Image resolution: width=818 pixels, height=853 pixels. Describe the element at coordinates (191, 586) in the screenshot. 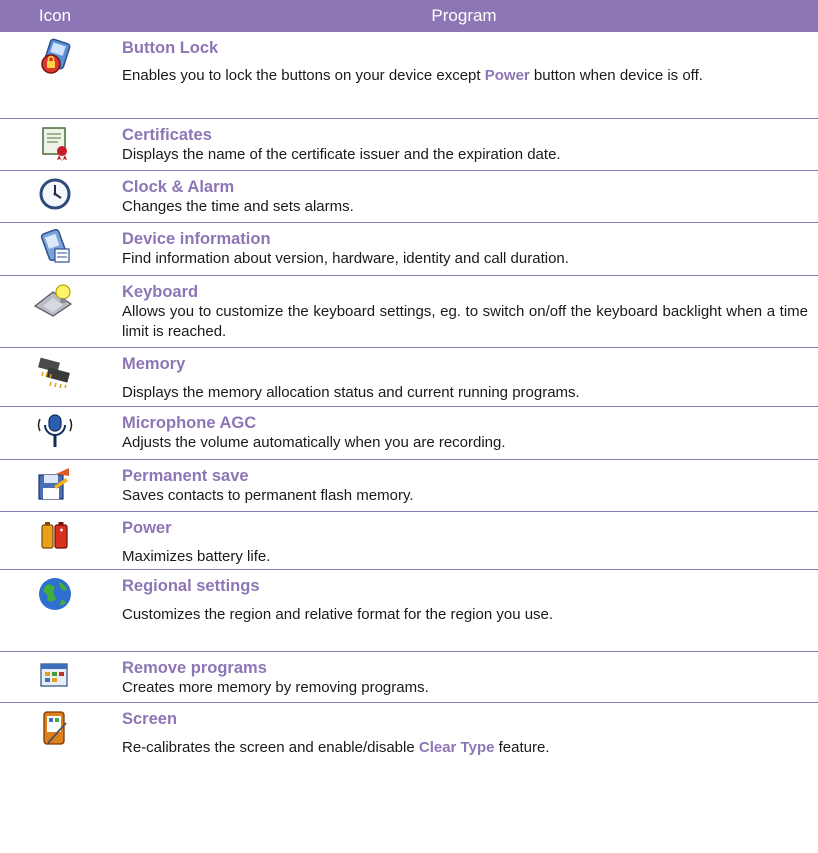

I see `row-title: Regional settings` at that location.